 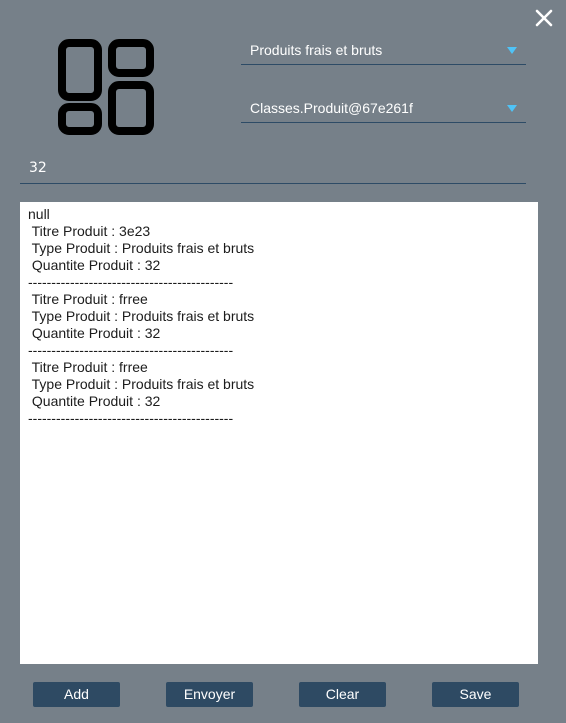 I want to click on produit-value: Classes.Produit@67e261f, so click(x=331, y=108).